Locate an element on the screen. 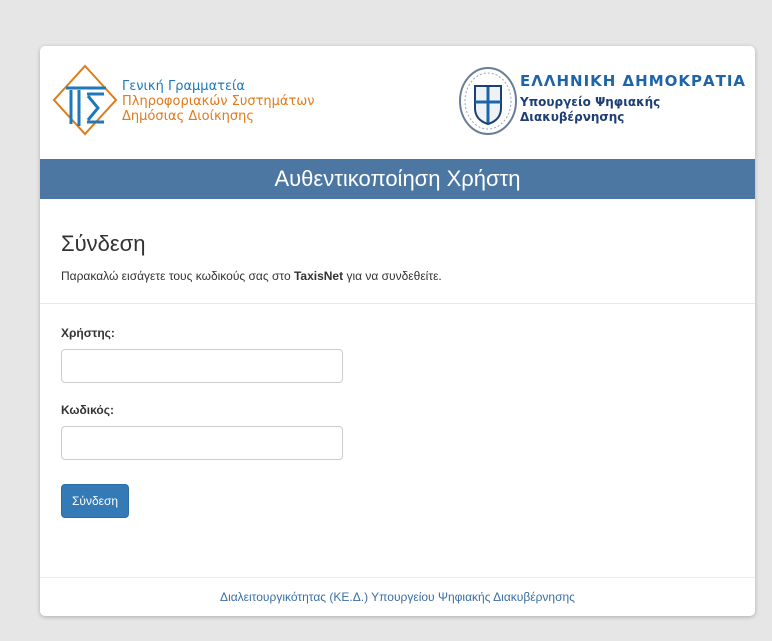 The width and height of the screenshot is (772, 641). hellenic-republic-seal-icon is located at coordinates (488, 101).